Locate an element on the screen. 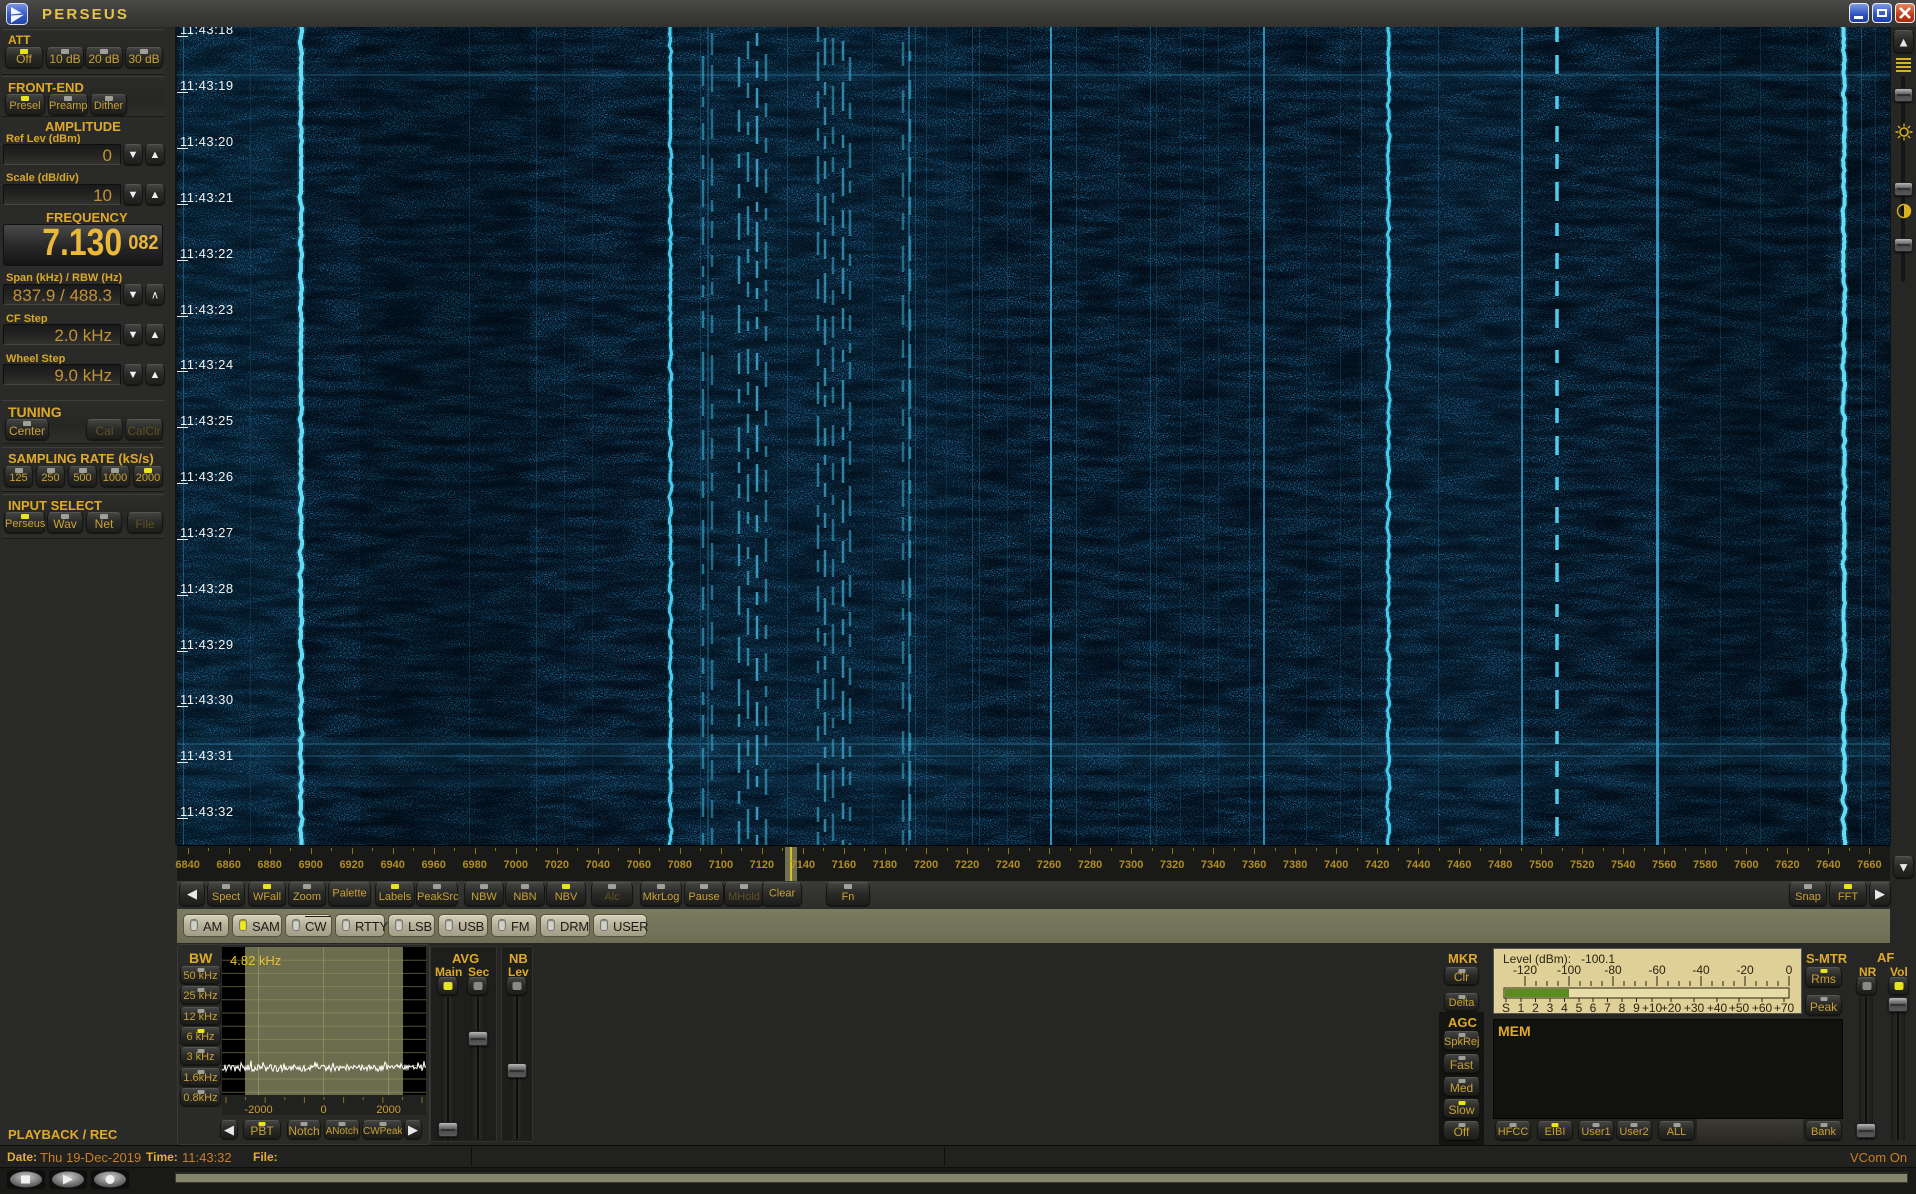 Image resolution: width=1916 pixels, height=1194 pixels. svg-text: +30 is located at coordinates (1694, 1007).